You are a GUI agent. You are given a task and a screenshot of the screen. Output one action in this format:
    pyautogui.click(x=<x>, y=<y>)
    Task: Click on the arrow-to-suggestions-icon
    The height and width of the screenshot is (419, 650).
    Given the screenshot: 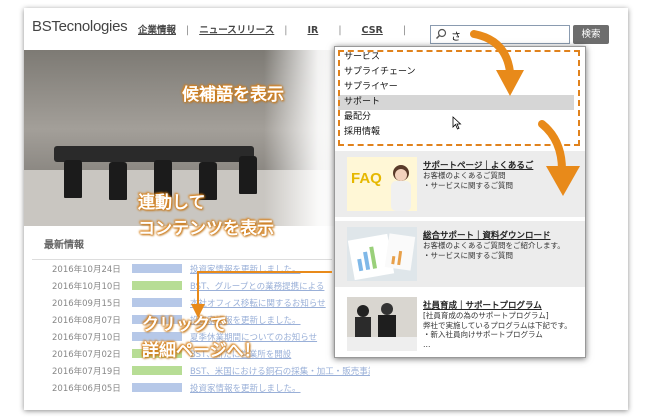 What is the action you would take?
    pyautogui.click(x=497, y=63)
    